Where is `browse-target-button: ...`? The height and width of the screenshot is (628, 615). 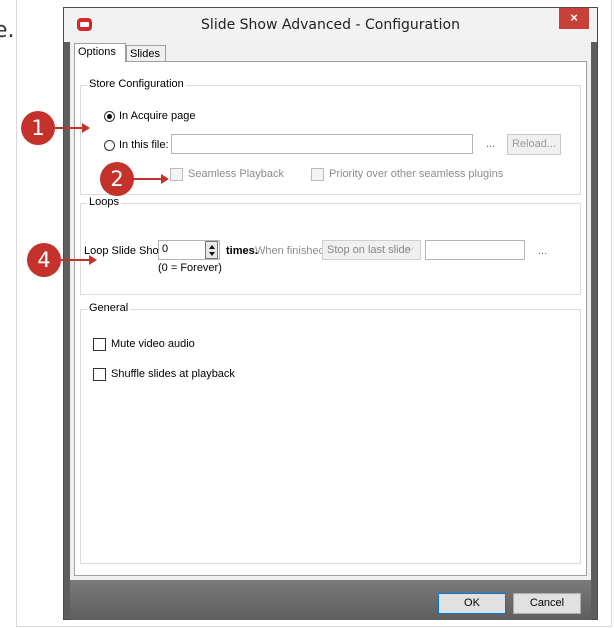
browse-target-button: ... is located at coordinates (542, 251).